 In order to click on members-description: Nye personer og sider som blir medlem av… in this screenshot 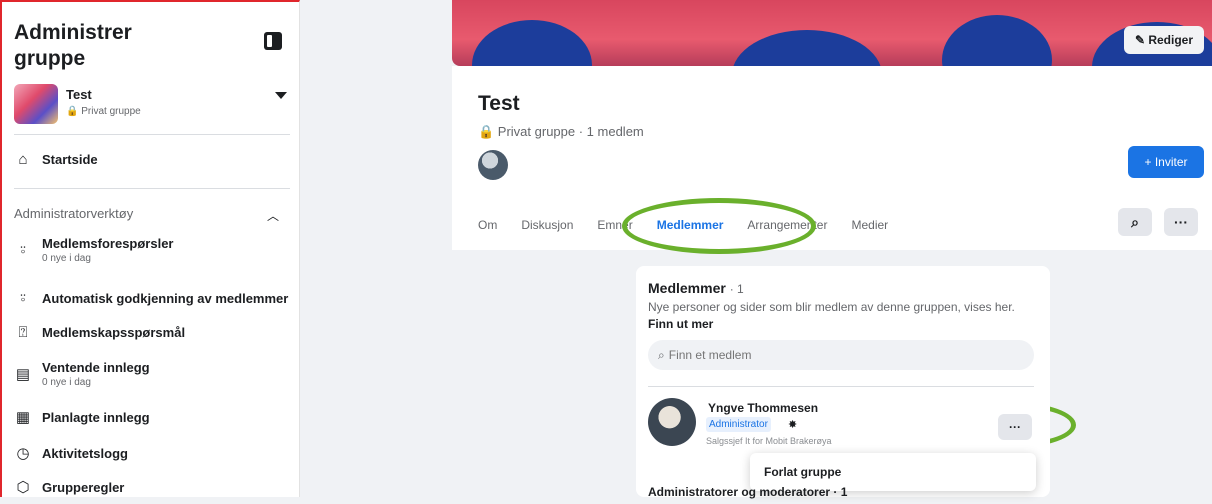, I will do `click(831, 307)`.